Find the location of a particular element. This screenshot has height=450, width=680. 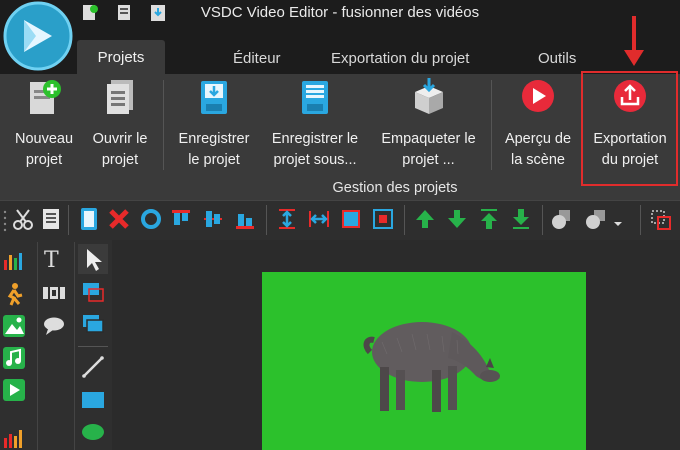

text-tool-icon: T is located at coordinates (51, 260).